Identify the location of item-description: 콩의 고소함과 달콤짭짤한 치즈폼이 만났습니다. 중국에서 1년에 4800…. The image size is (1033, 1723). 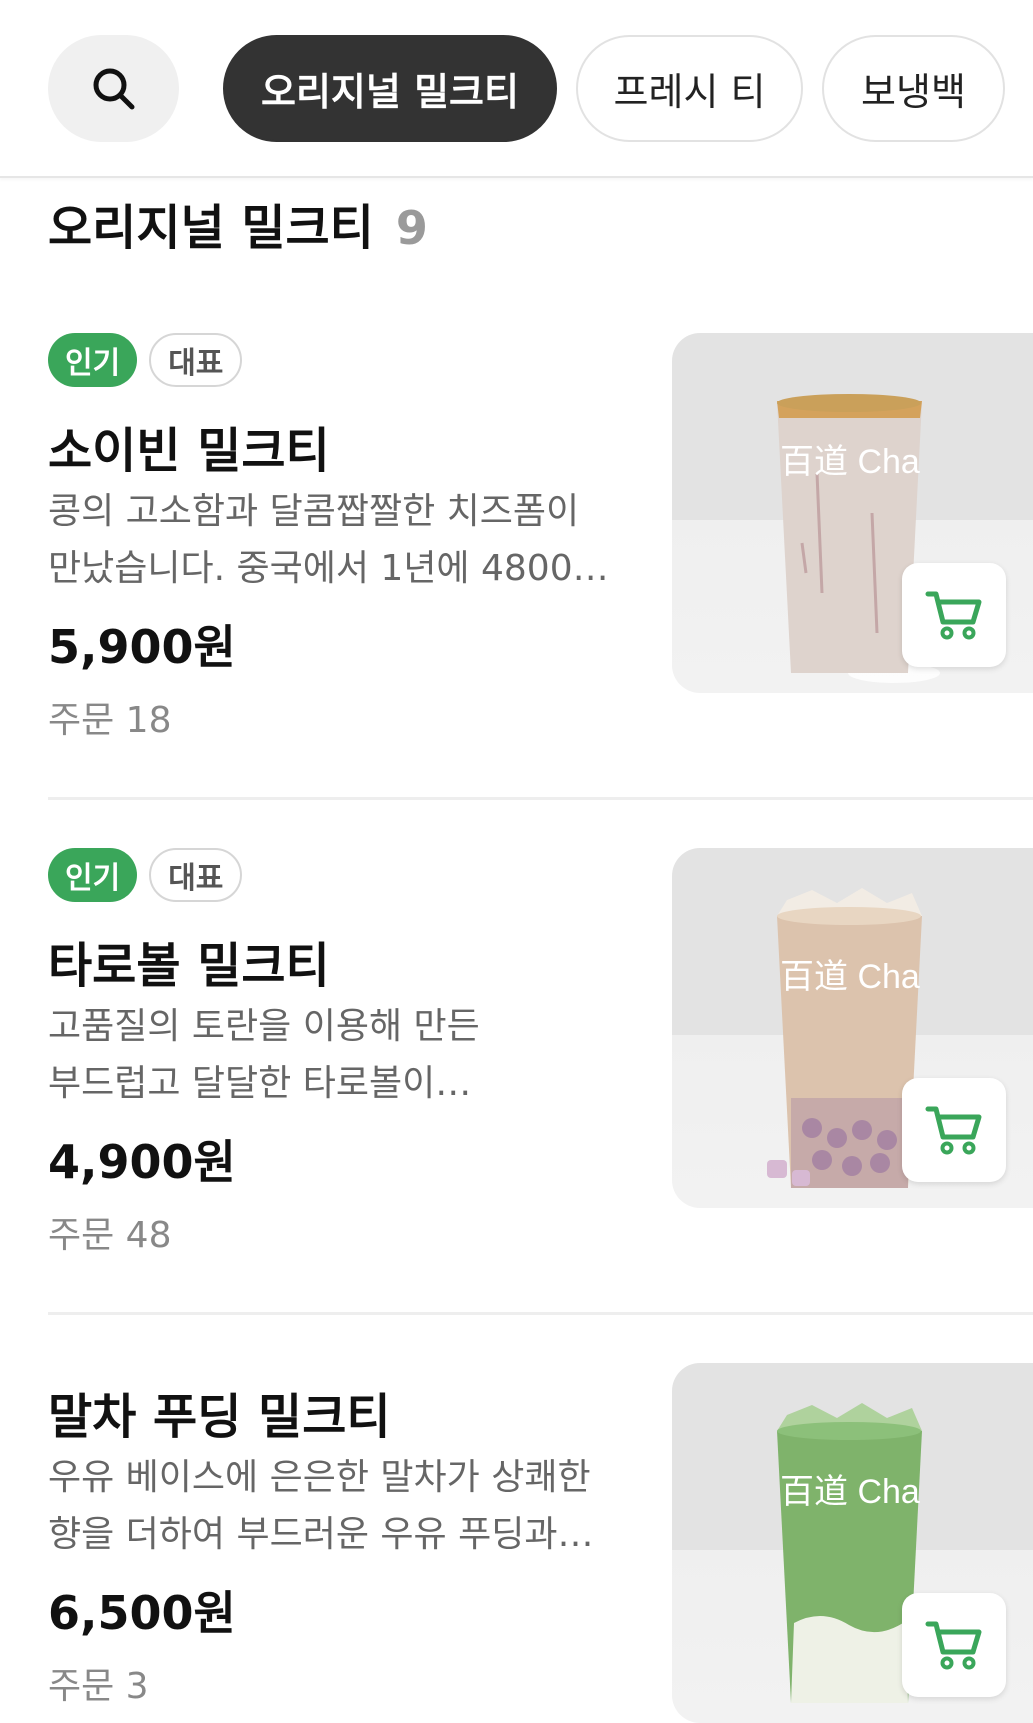
(328, 540).